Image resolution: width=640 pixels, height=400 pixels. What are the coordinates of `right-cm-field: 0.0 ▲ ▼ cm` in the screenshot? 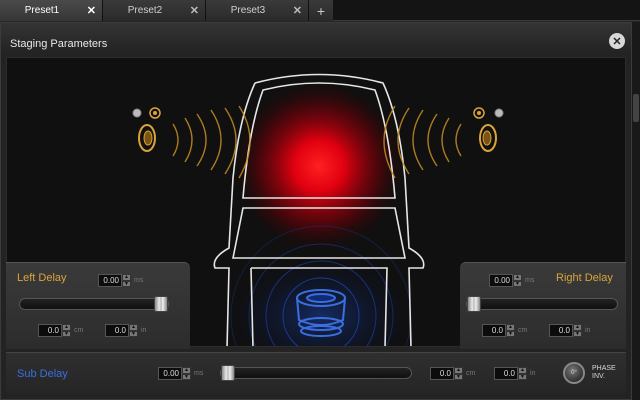 It's located at (504, 330).